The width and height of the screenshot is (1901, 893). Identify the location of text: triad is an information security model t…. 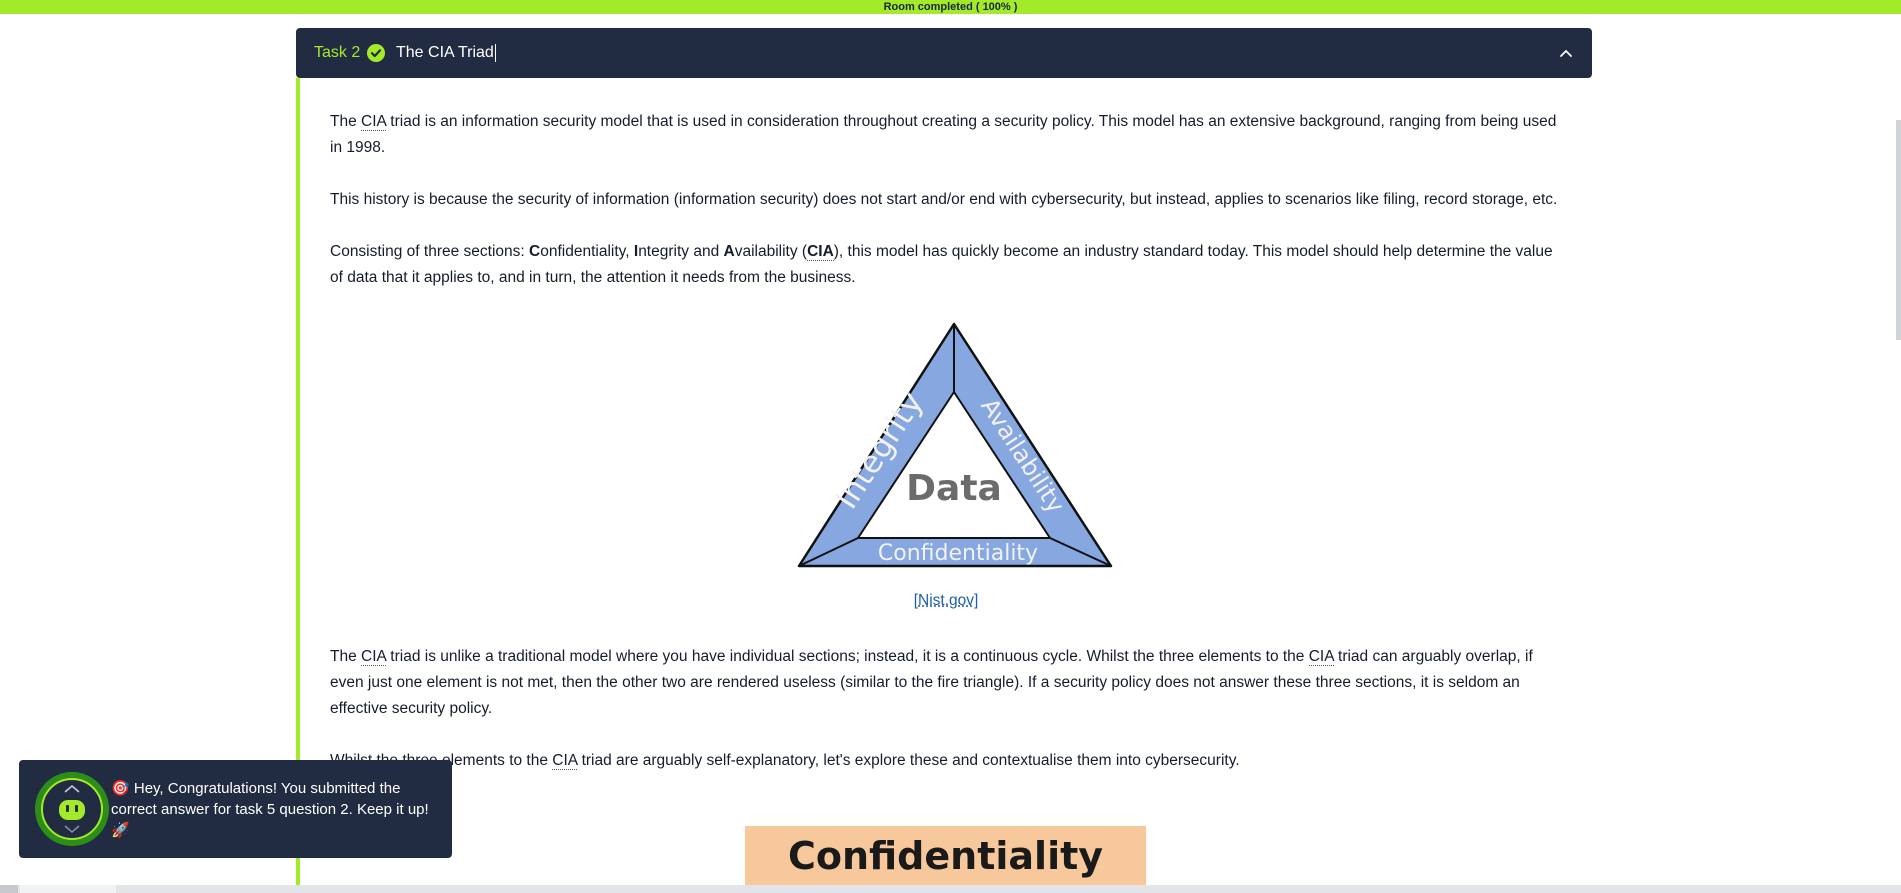
(943, 134).